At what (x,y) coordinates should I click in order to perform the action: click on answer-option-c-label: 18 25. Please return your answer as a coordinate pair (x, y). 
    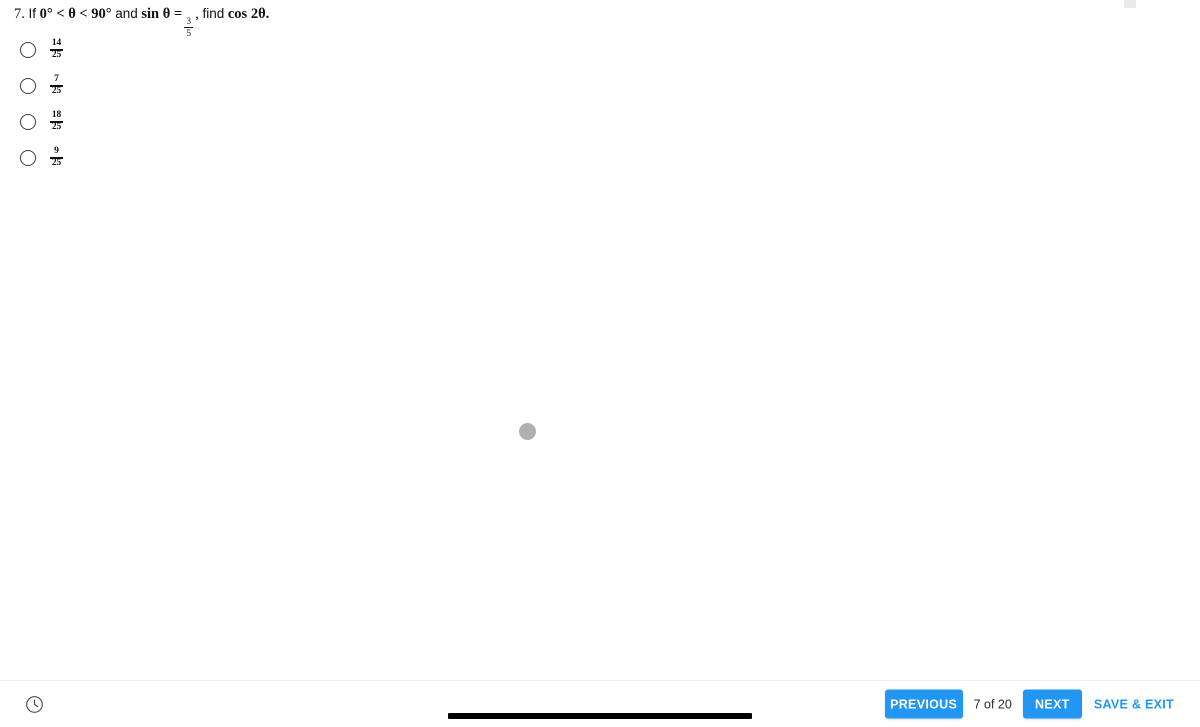
    Looking at the image, I should click on (56, 121).